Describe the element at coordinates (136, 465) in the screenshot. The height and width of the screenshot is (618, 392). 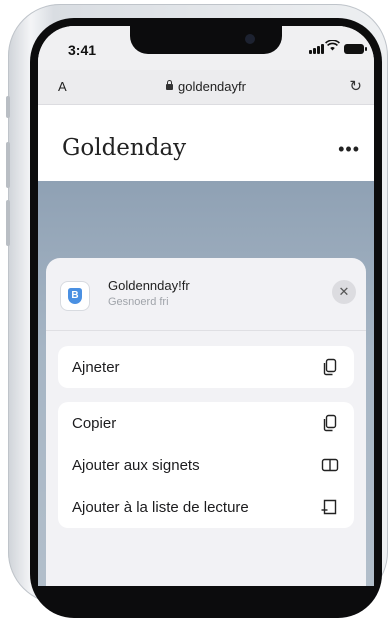
I see `action-label: Ajouter aux signets` at that location.